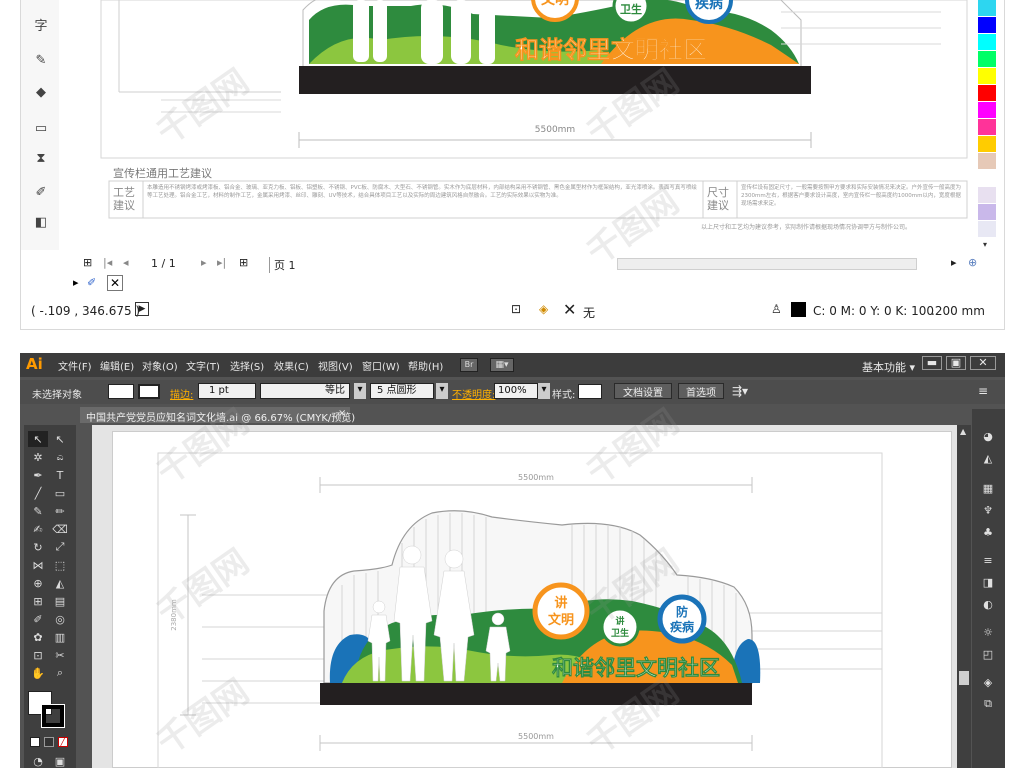 Image resolution: width=1024 pixels, height=768 pixels. Describe the element at coordinates (60, 583) in the screenshot. I see `perspective-grid-icon: ◭` at that location.